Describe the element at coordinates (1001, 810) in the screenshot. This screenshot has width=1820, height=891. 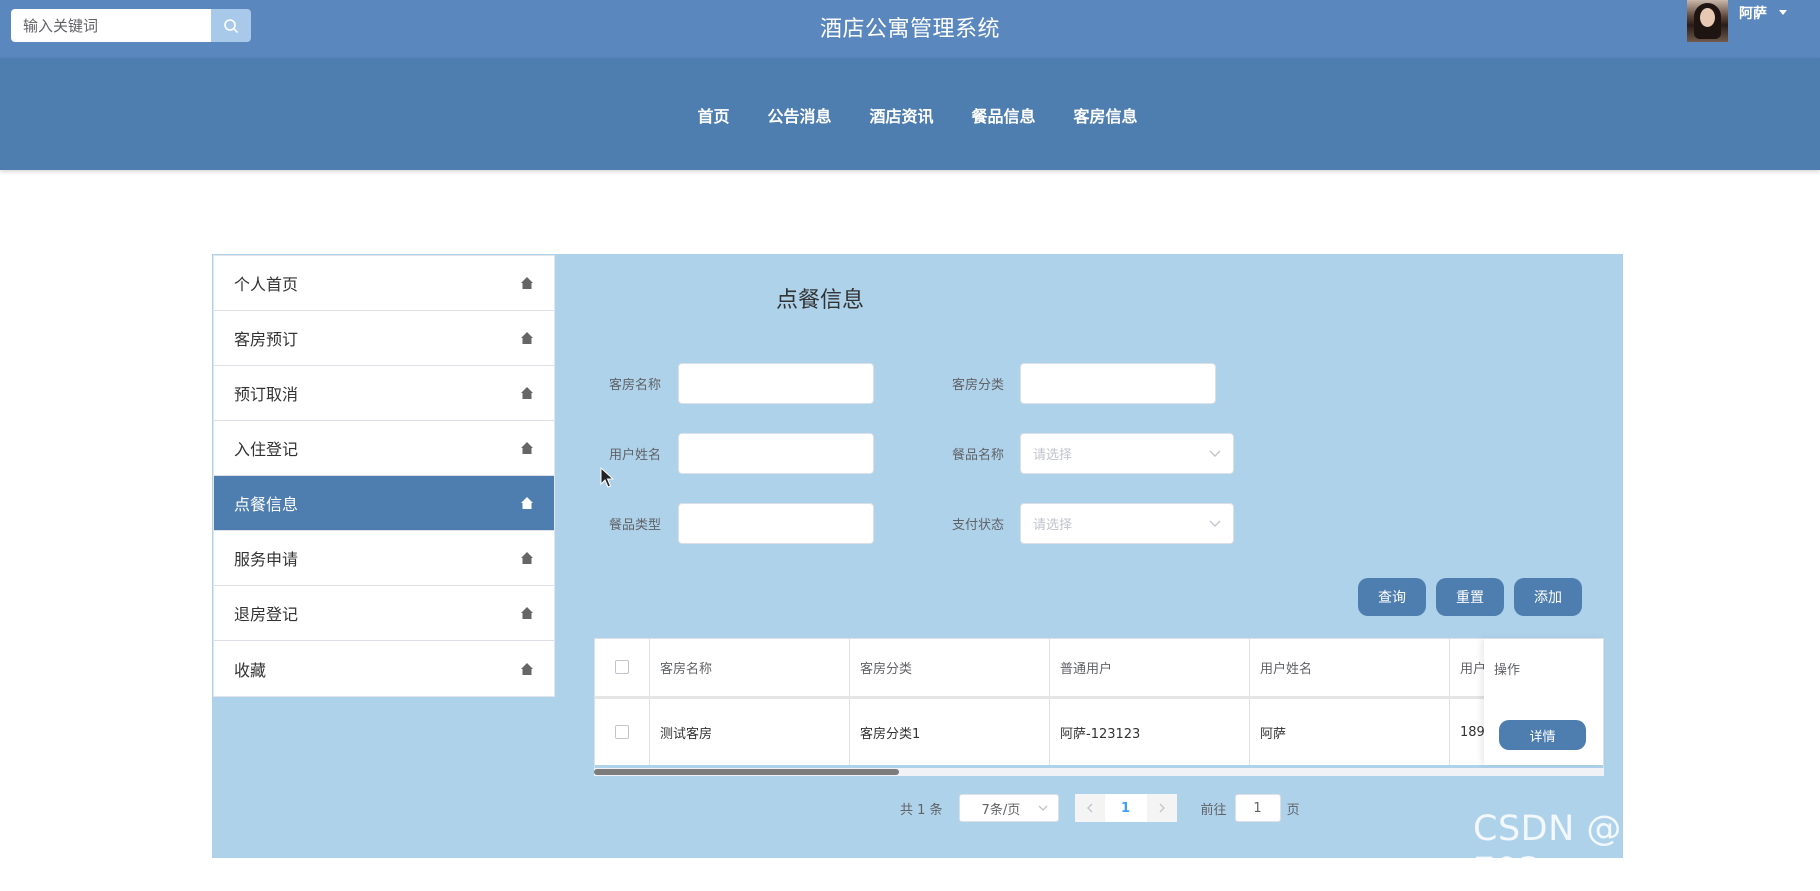
I see `page-size-value: 7条/页` at that location.